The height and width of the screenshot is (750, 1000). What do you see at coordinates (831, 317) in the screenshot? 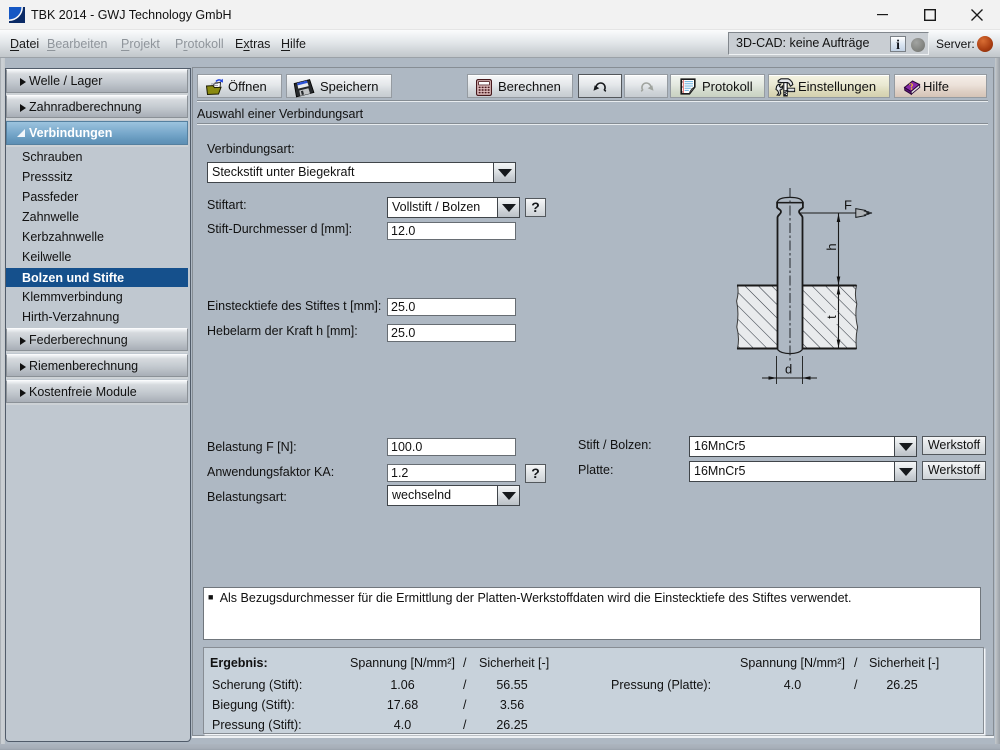
I see `svg-text: t` at bounding box center [831, 317].